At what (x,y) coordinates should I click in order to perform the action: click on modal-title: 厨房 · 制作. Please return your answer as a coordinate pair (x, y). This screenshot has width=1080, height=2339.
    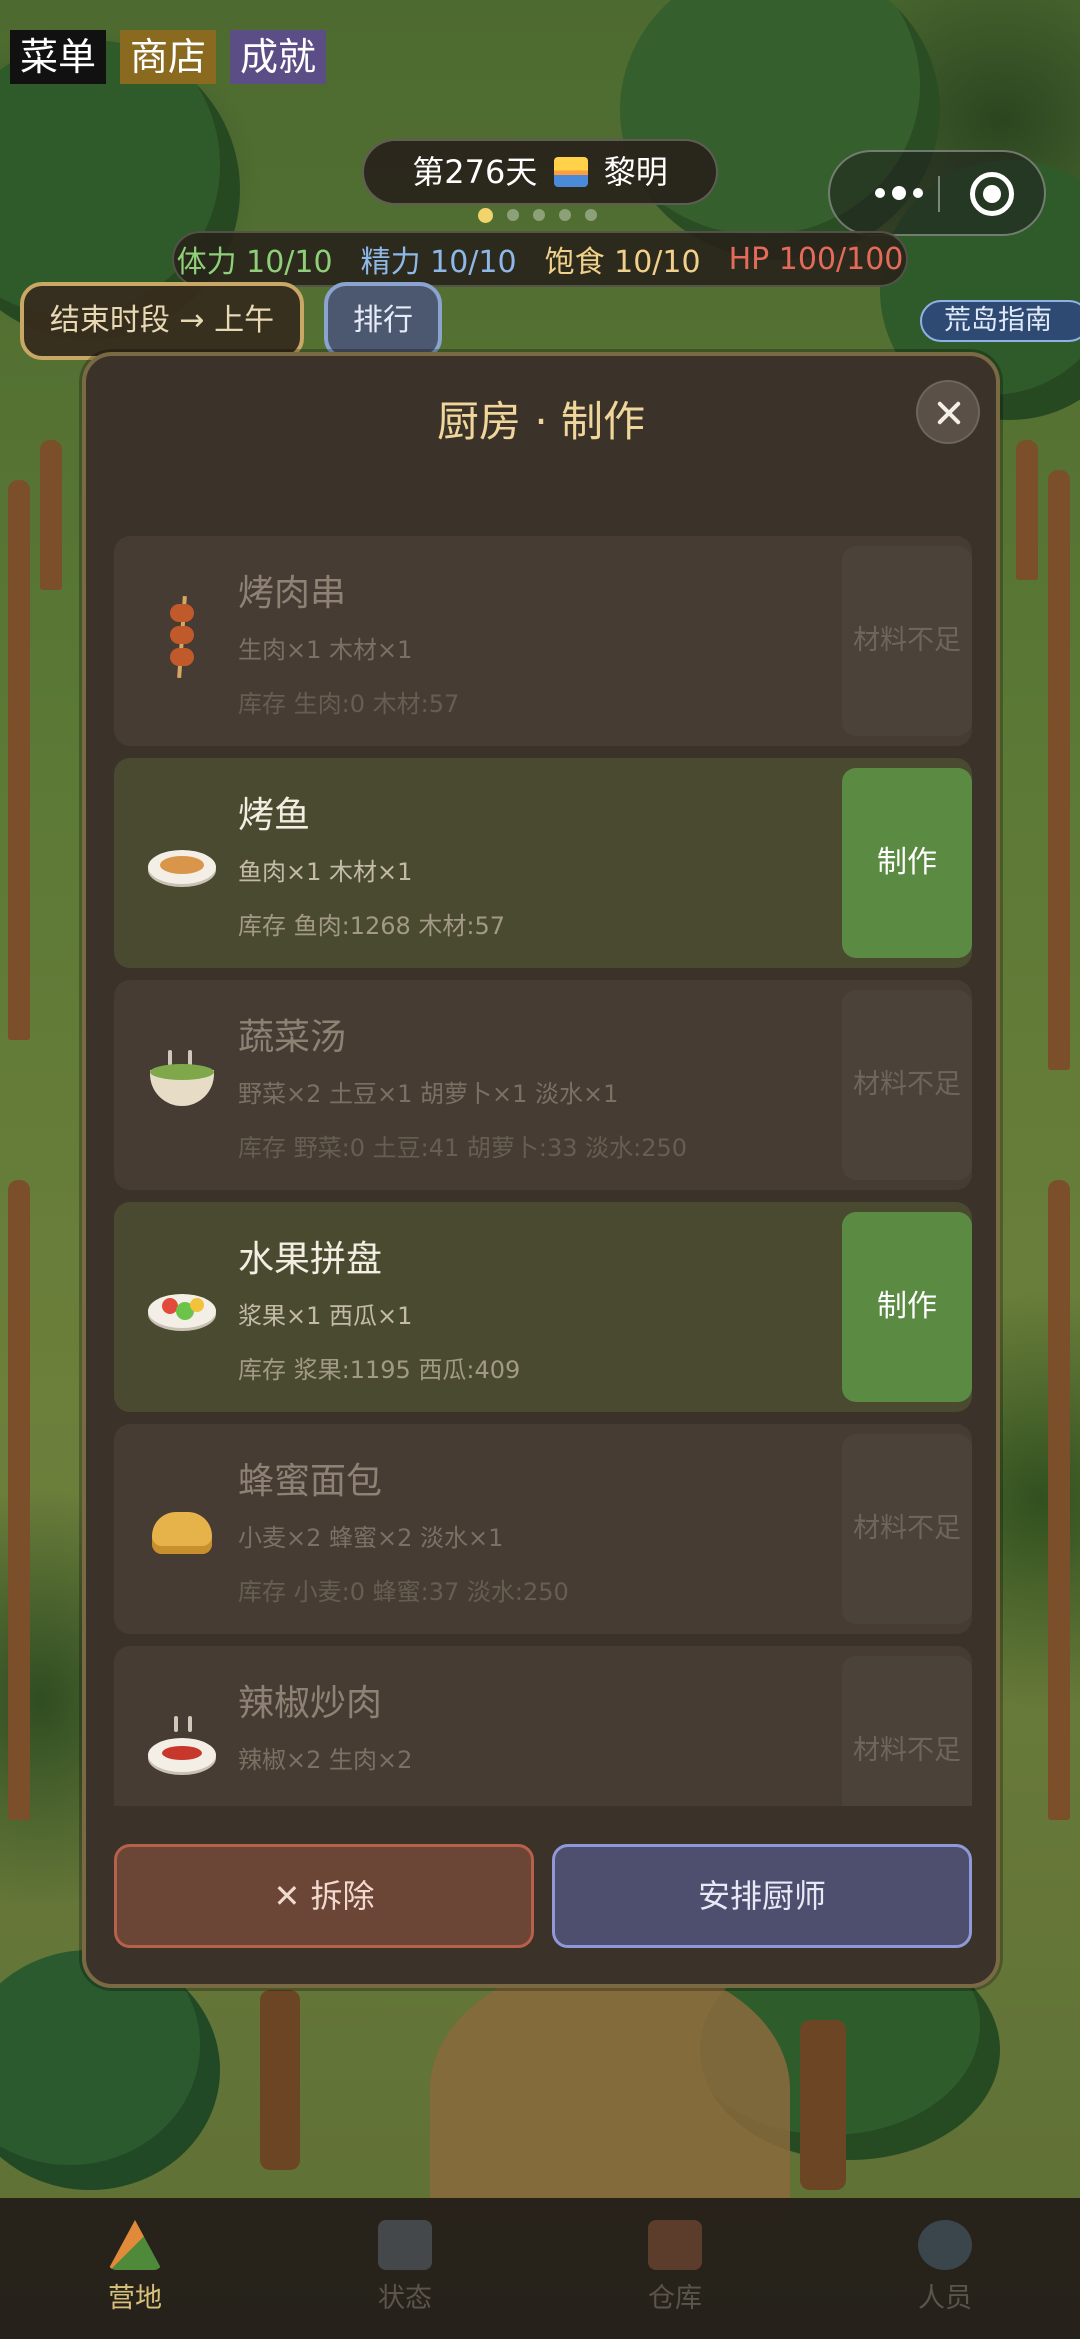
    Looking at the image, I should click on (541, 421).